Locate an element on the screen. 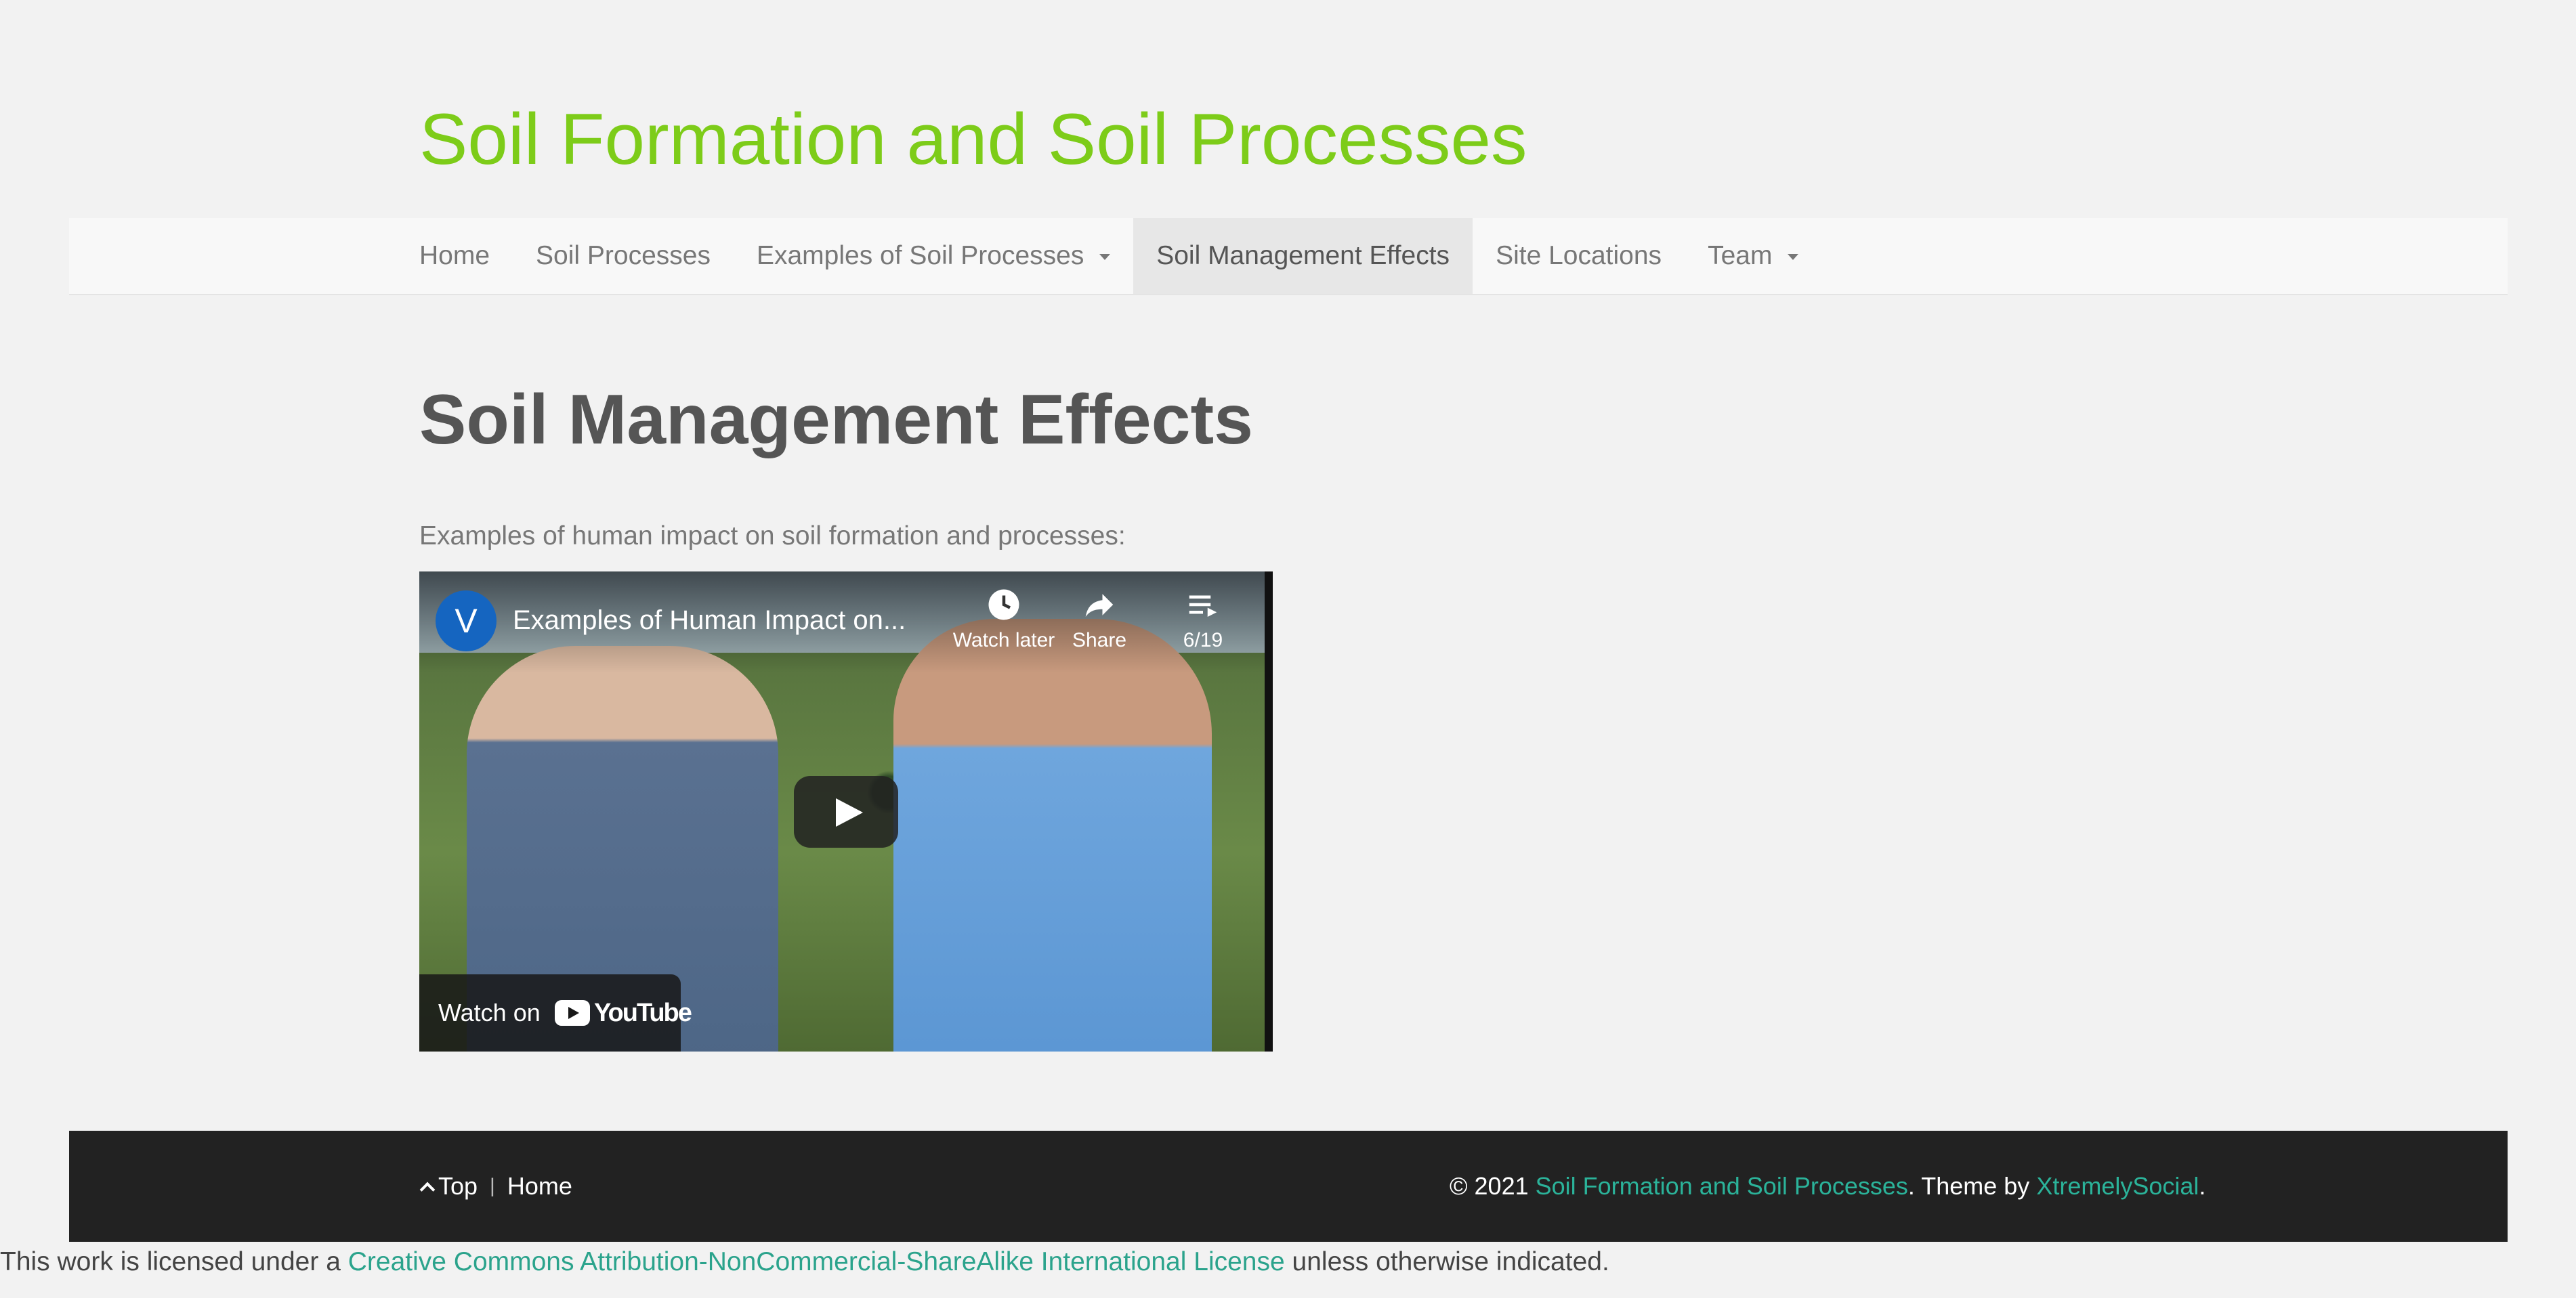 The image size is (2576, 1298). nav-item-label: Soil Processes is located at coordinates (623, 255).